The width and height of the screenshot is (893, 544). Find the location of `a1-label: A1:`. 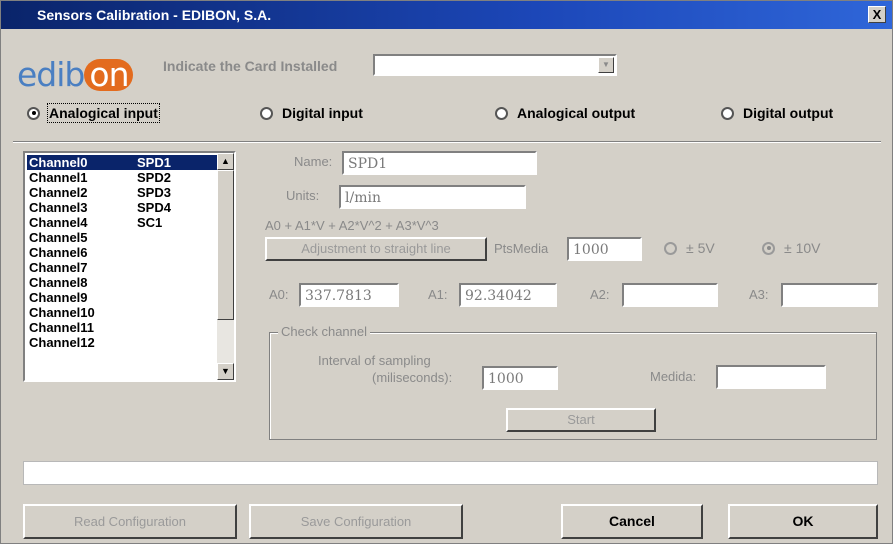

a1-label: A1: is located at coordinates (438, 294).